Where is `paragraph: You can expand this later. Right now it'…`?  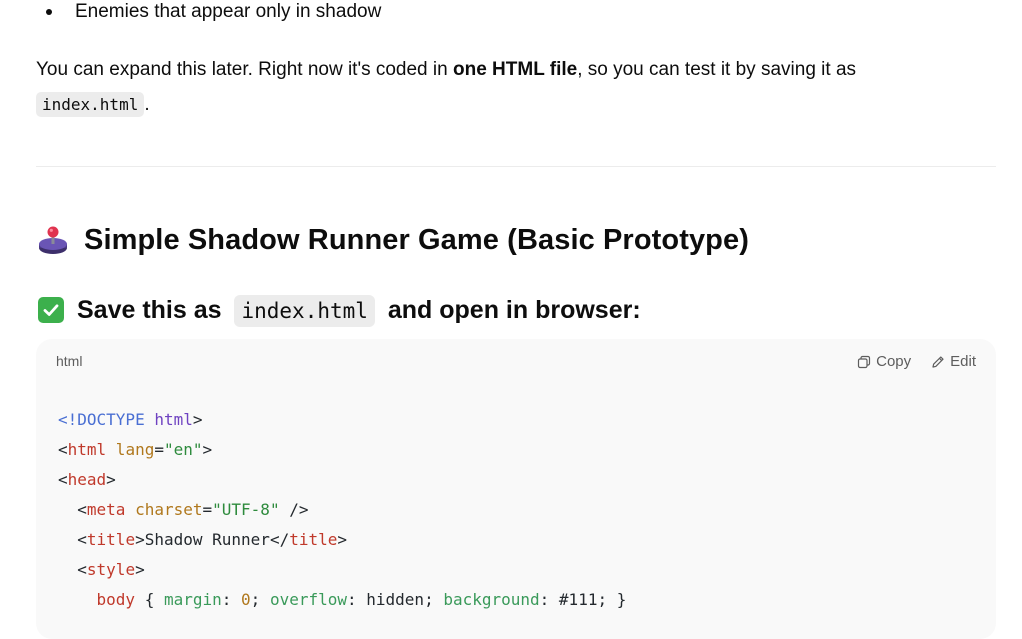
paragraph: You can expand this later. Right now it'… is located at coordinates (516, 87).